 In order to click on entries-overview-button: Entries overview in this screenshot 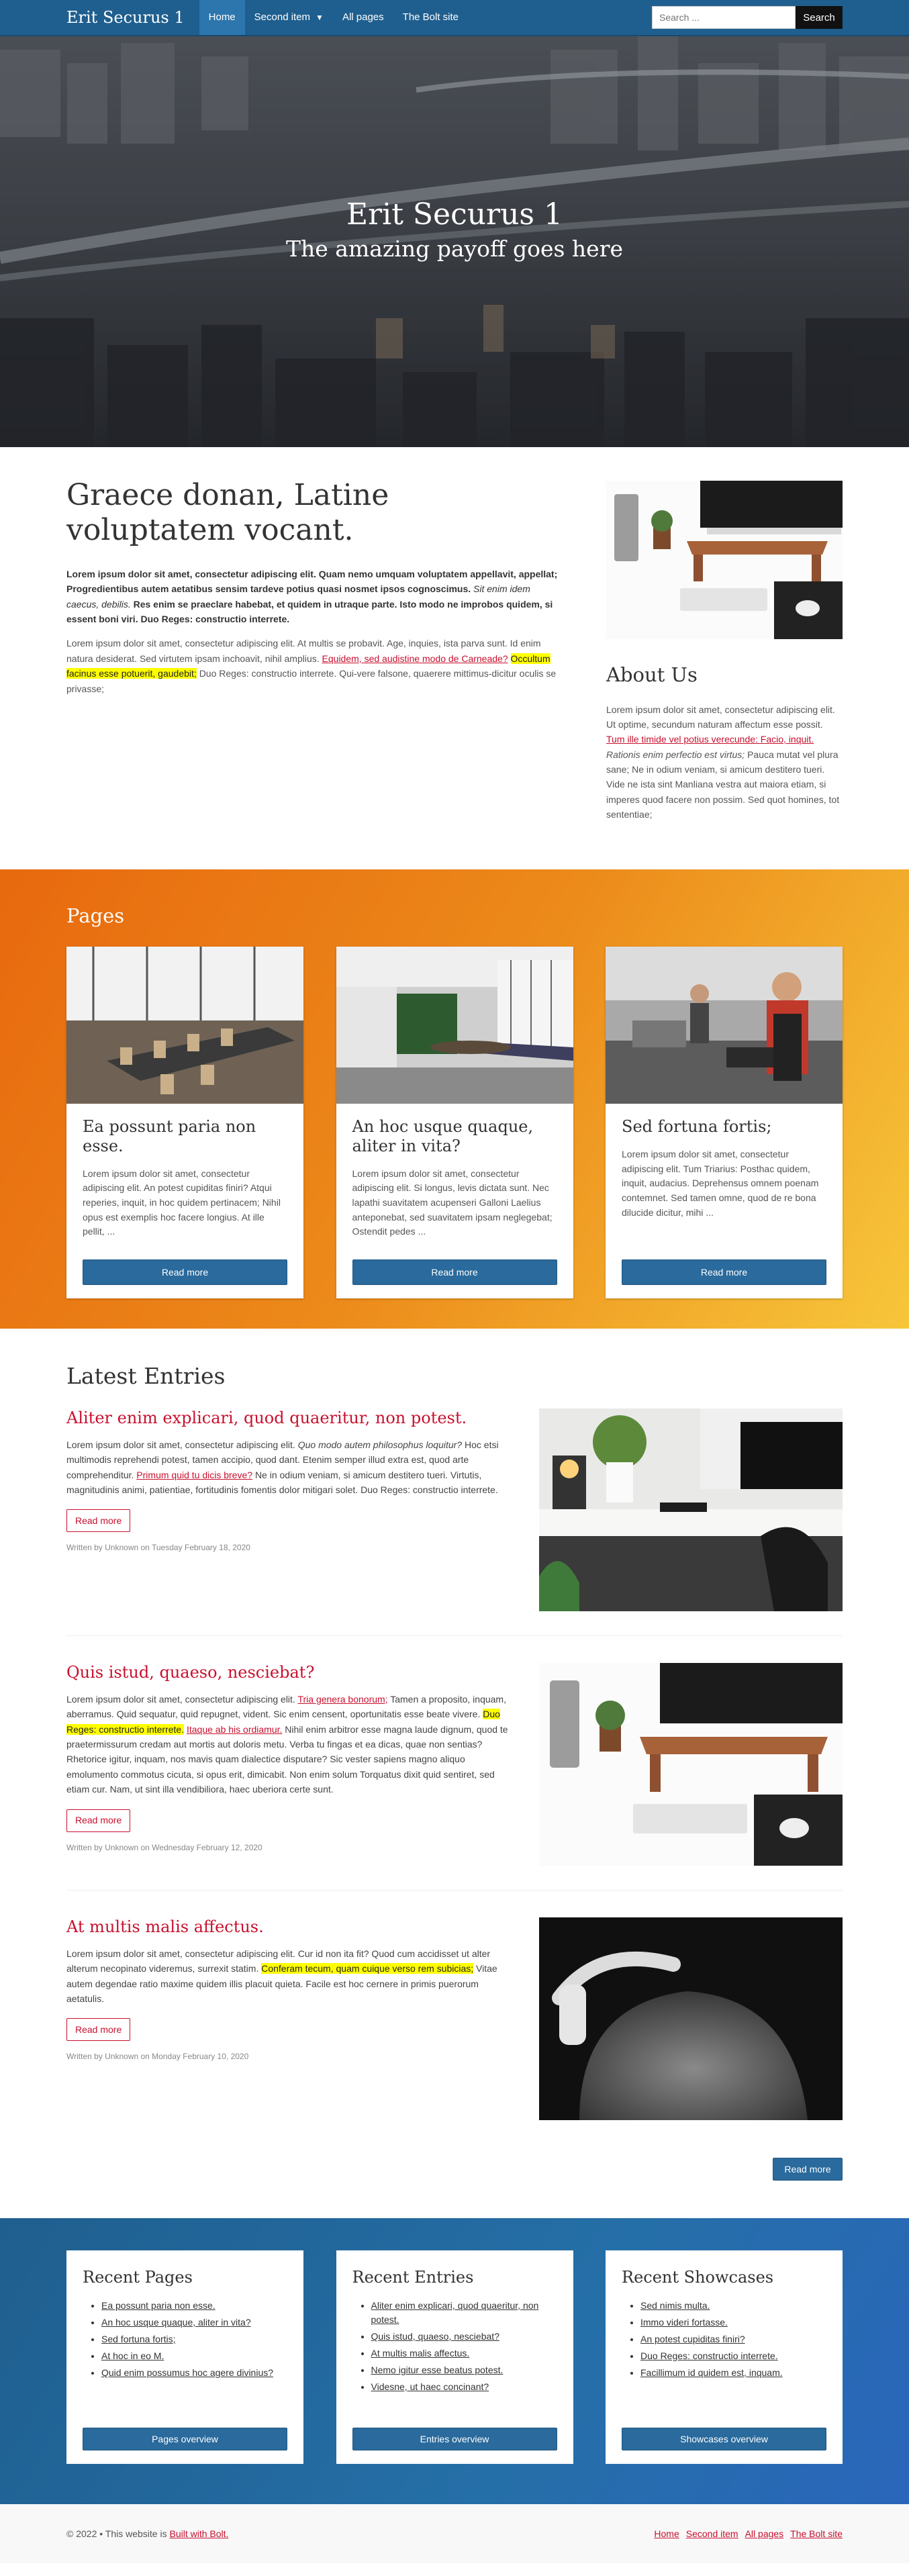, I will do `click(454, 2439)`.